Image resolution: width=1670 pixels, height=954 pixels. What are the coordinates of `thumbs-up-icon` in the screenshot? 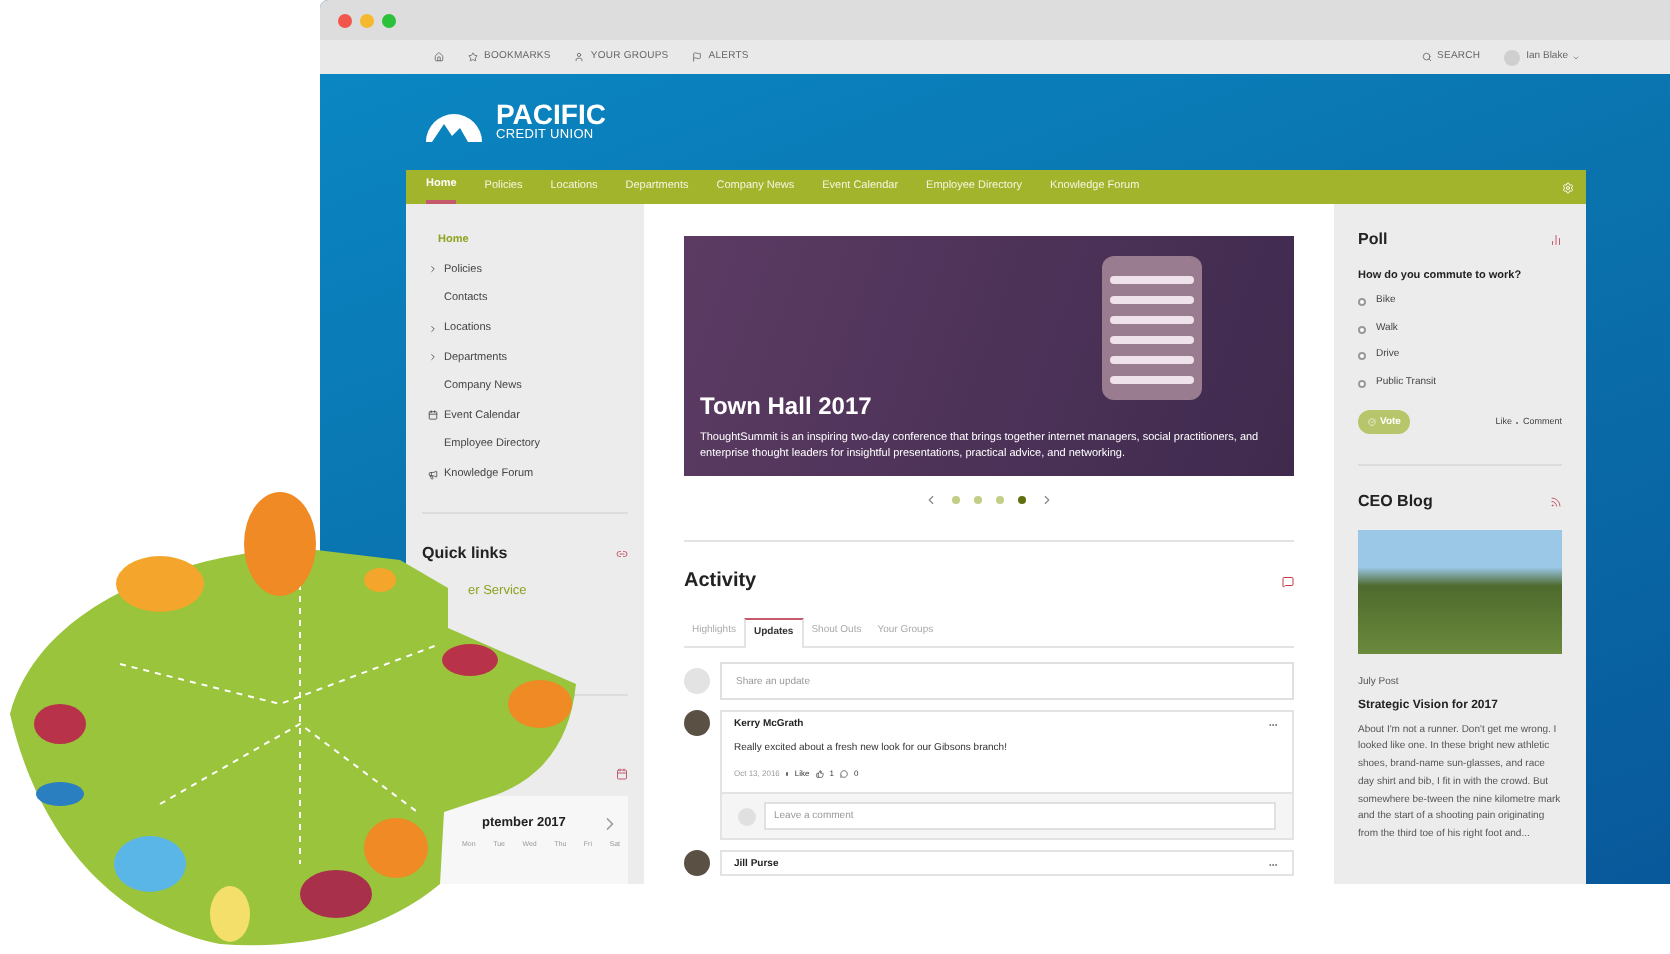 It's located at (819, 774).